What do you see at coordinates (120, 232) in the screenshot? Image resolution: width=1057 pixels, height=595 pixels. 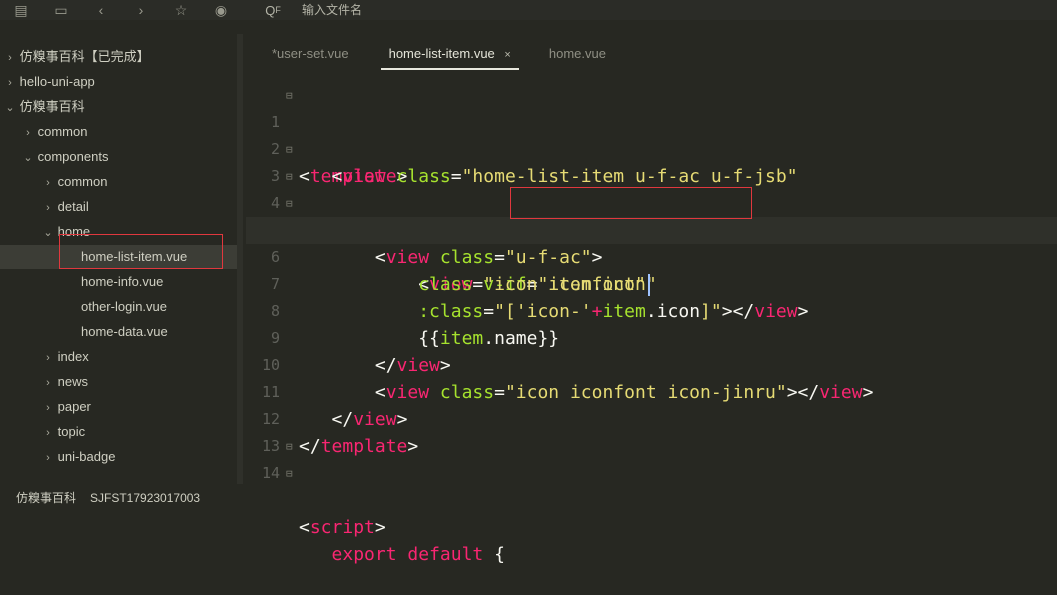 I see `tree-item-home: ⌄ home` at bounding box center [120, 232].